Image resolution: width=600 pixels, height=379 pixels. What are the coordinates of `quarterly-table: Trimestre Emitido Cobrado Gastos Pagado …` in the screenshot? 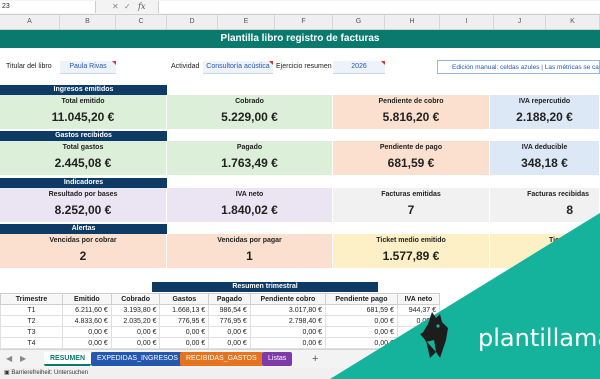 It's located at (220, 321).